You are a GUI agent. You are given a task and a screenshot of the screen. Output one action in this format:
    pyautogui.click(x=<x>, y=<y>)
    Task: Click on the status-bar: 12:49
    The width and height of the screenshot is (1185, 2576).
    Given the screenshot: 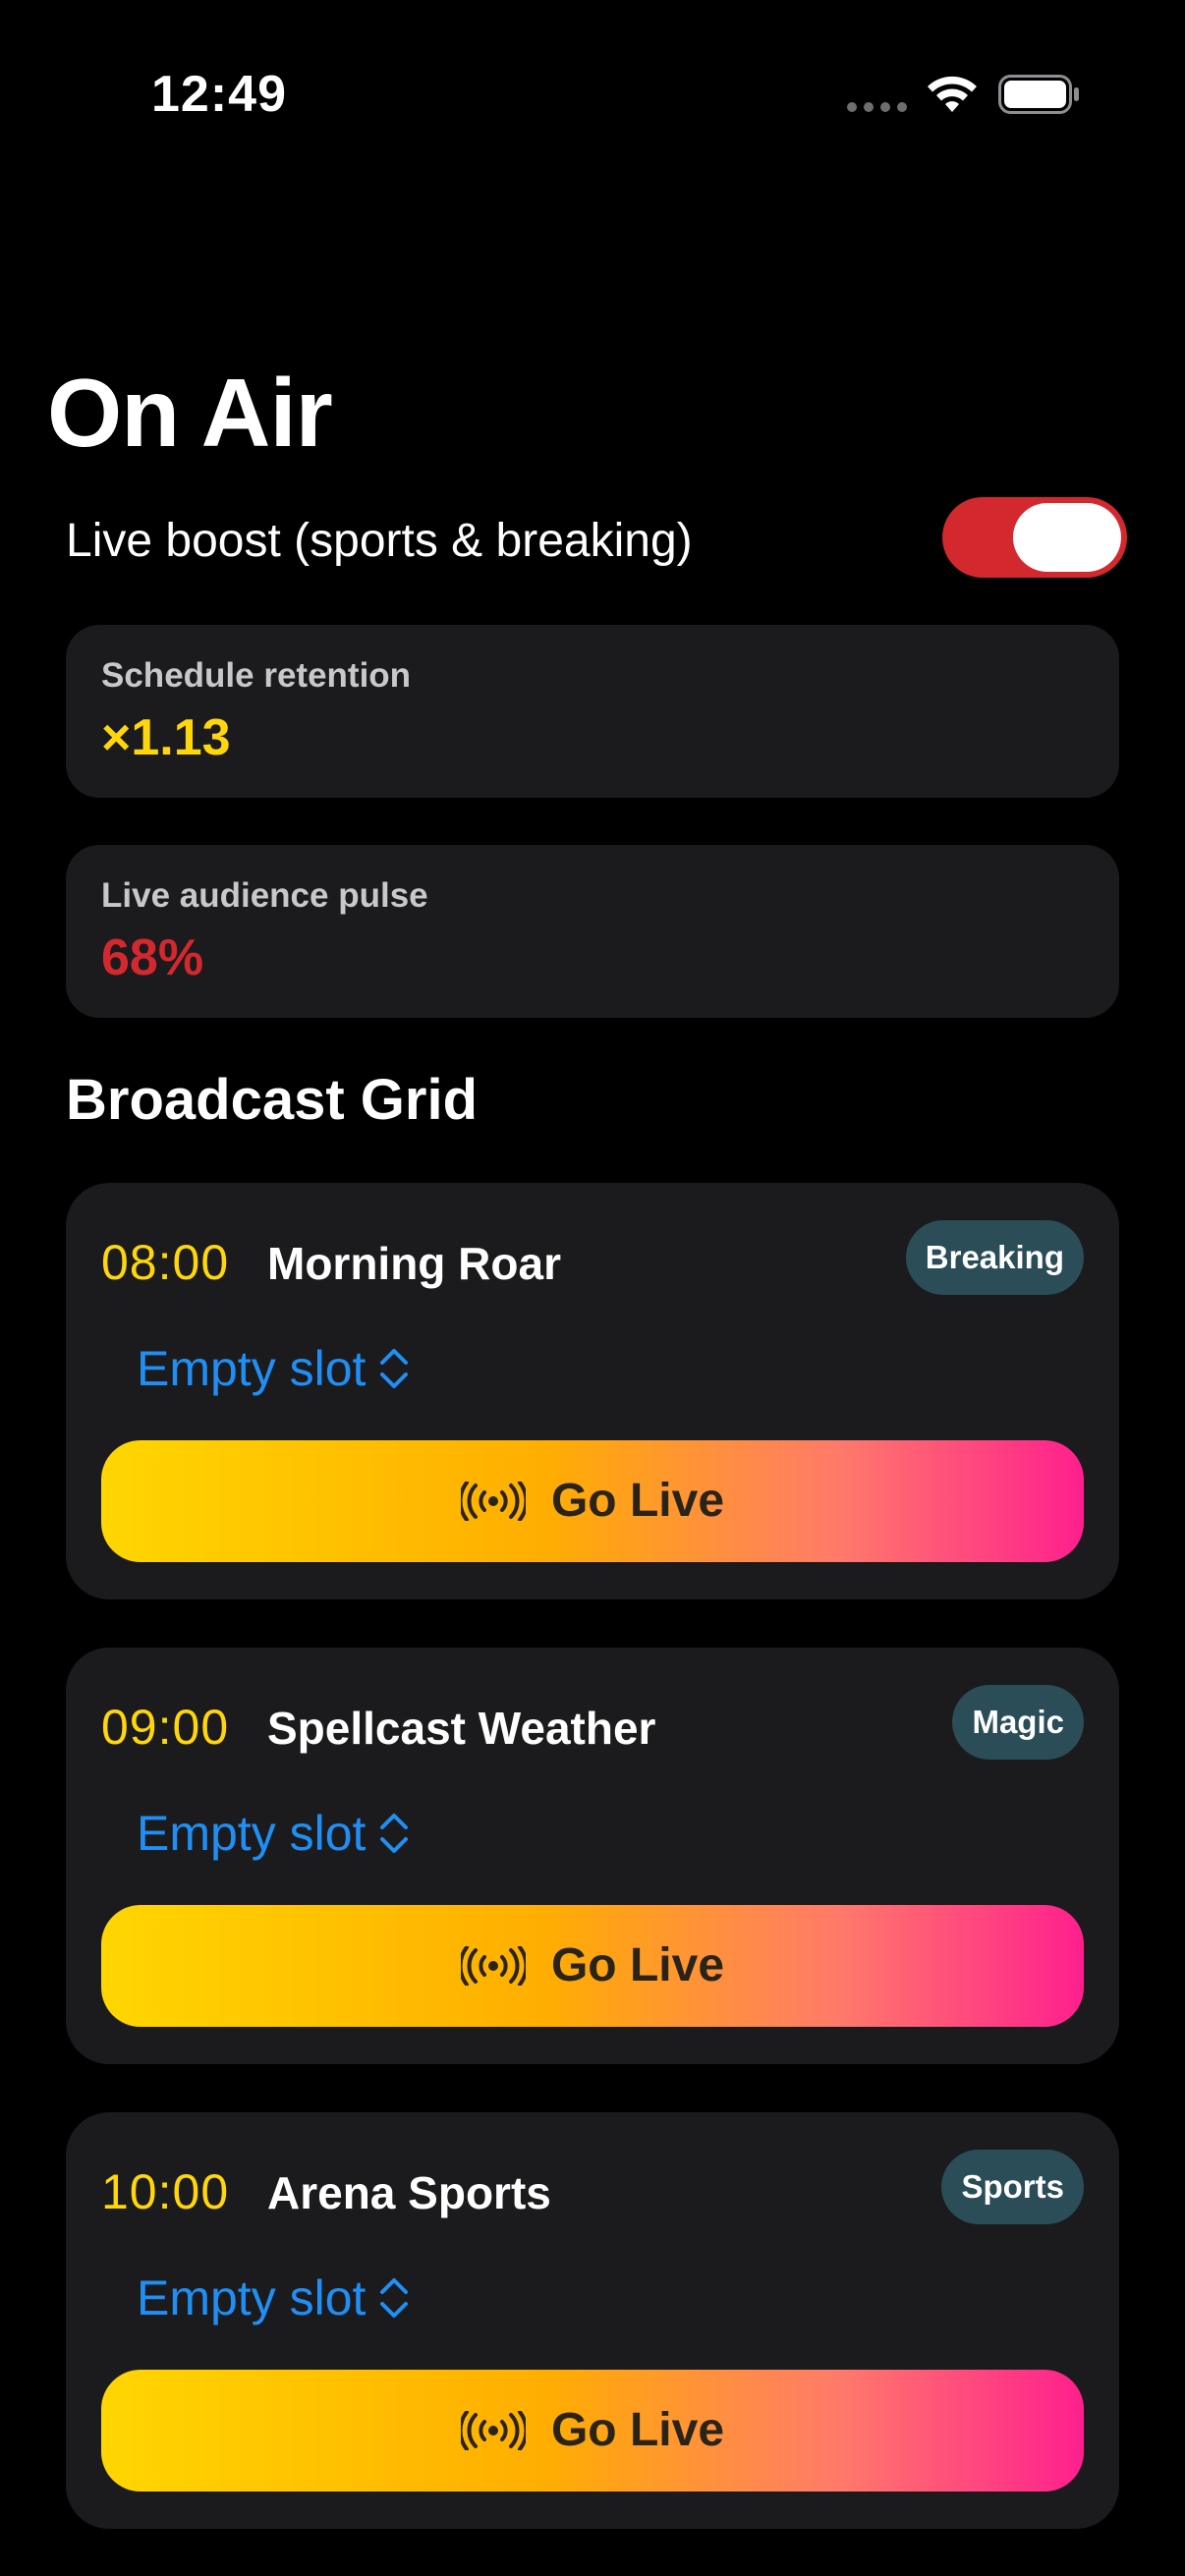 What is the action you would take?
    pyautogui.click(x=592, y=98)
    